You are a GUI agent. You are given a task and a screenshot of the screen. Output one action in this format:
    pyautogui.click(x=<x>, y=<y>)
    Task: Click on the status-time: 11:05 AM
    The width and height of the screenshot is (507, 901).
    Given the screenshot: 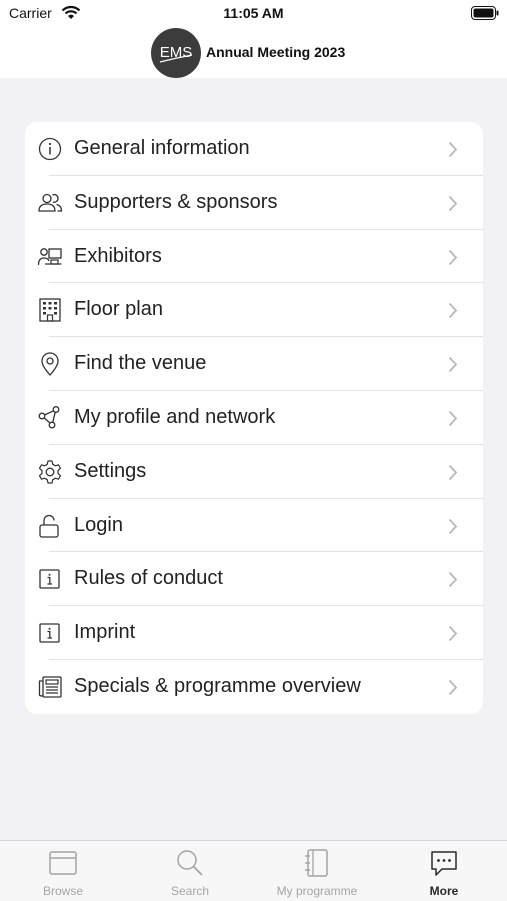 What is the action you would take?
    pyautogui.click(x=253, y=13)
    